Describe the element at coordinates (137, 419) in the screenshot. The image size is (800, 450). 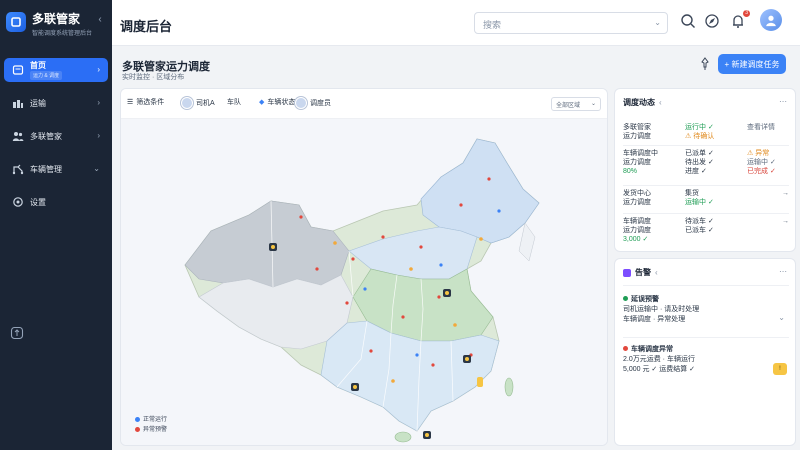
I see `legend-dot` at that location.